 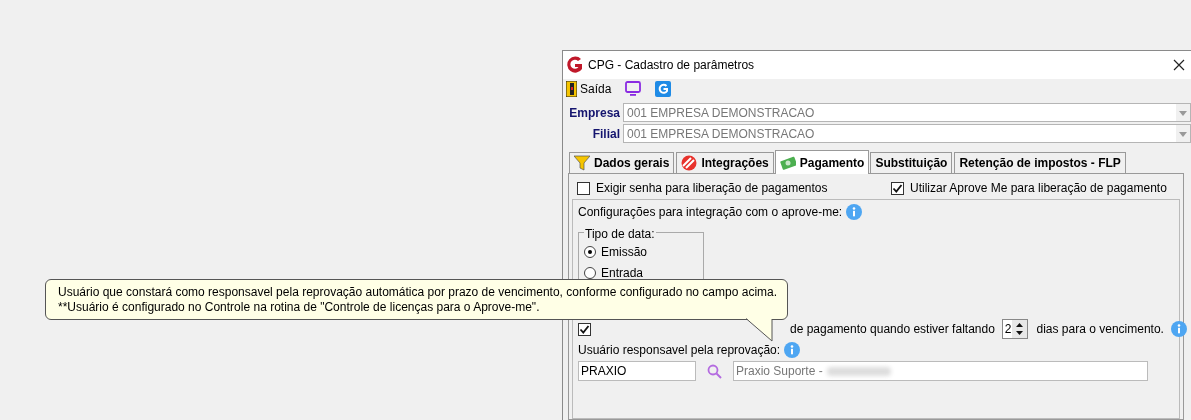 What do you see at coordinates (624, 252) in the screenshot?
I see `radio-label: Emissão` at bounding box center [624, 252].